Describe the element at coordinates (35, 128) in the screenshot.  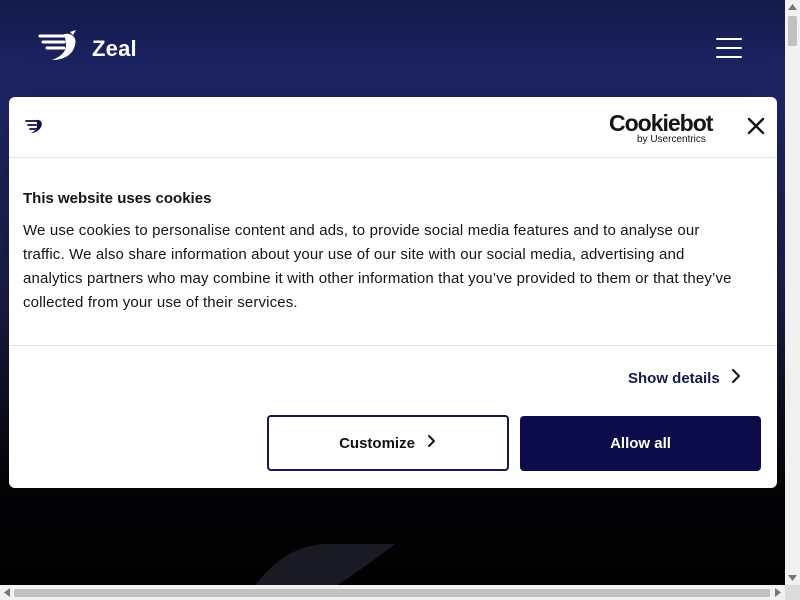
I see `zeal-logo-small-icon` at that location.